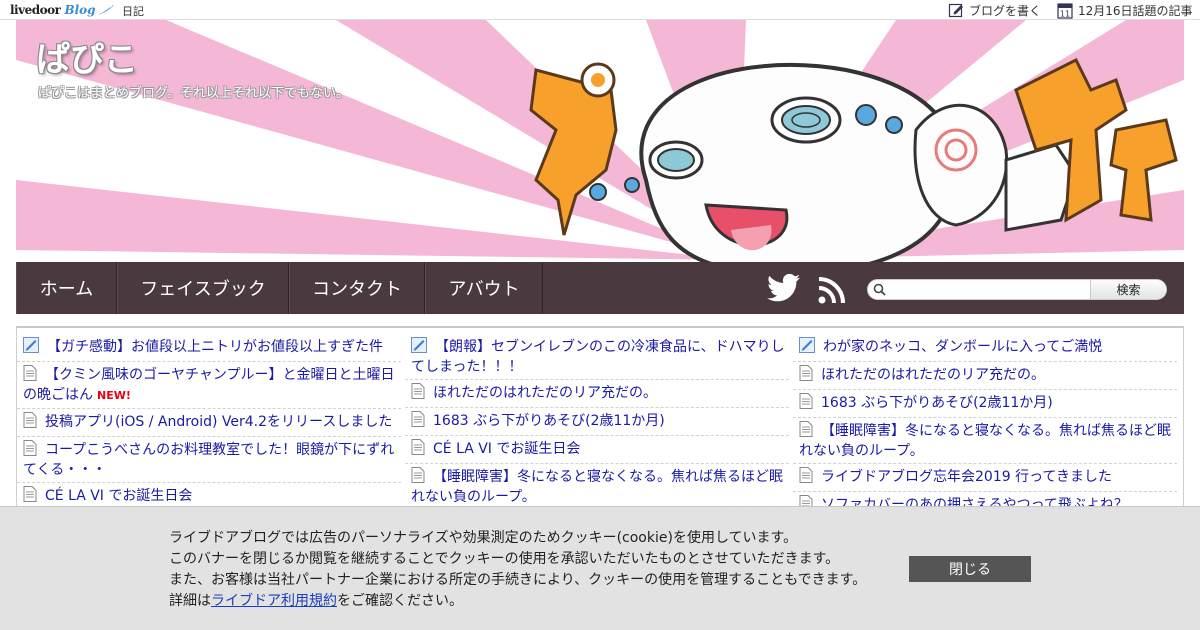 The image size is (1200, 630). I want to click on article-item: ライブドアブログ忘年会2019 行ってきました, so click(985, 478).